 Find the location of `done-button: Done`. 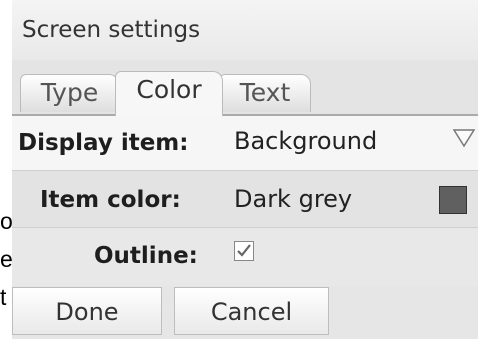

done-button: Done is located at coordinates (87, 311).